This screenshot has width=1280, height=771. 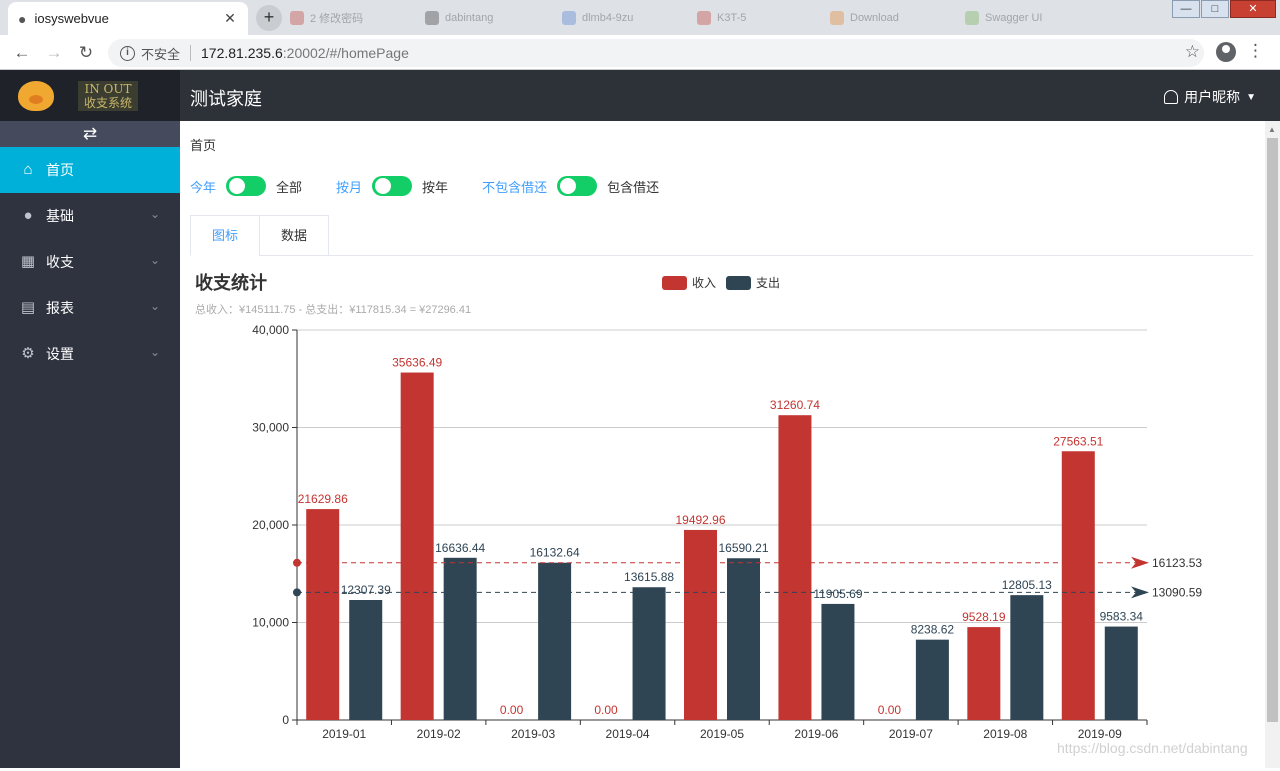 What do you see at coordinates (54, 53) in the screenshot?
I see `forward-arrow-icon: →` at bounding box center [54, 53].